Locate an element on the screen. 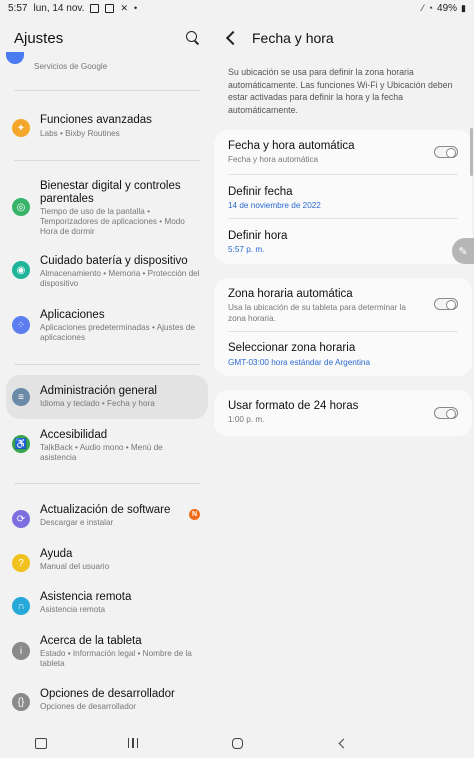  recent-apps-button is located at coordinates (133, 743).